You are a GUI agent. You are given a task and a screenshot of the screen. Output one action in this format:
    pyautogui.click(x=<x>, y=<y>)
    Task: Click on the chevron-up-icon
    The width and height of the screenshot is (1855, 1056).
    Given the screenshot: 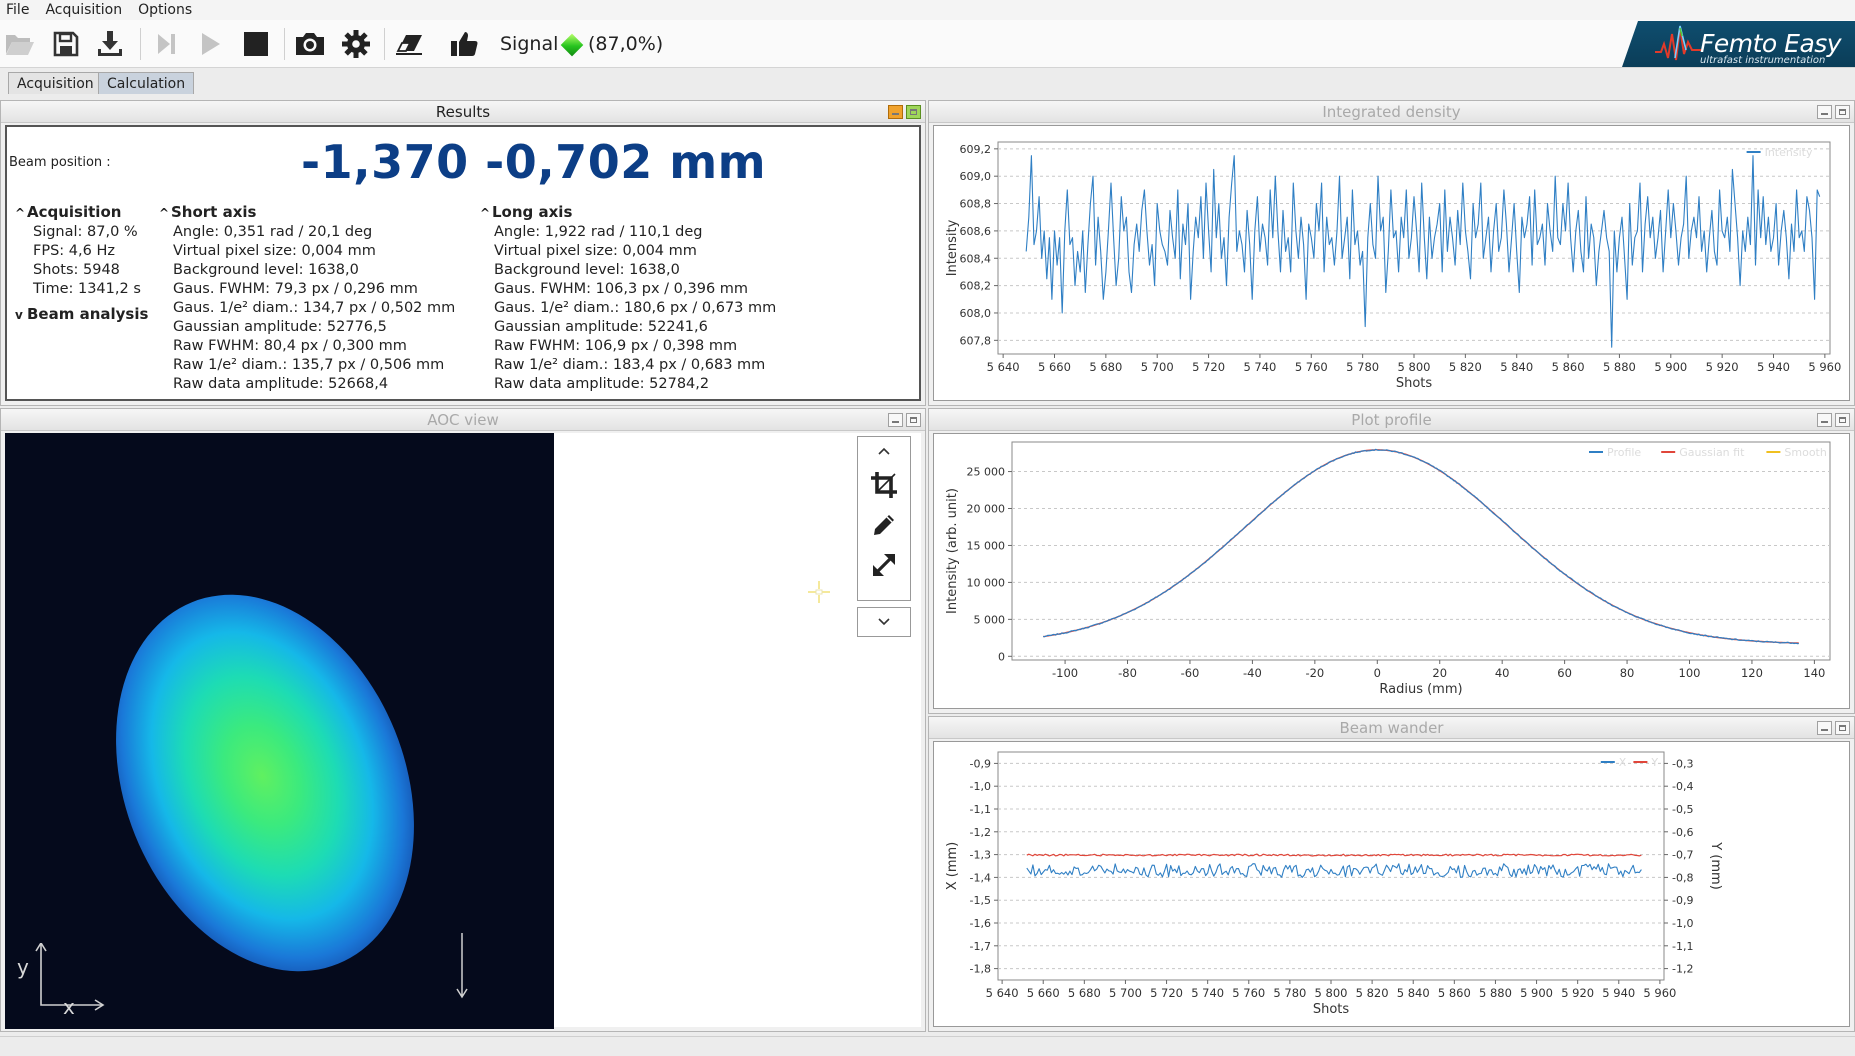 What is the action you would take?
    pyautogui.click(x=884, y=451)
    